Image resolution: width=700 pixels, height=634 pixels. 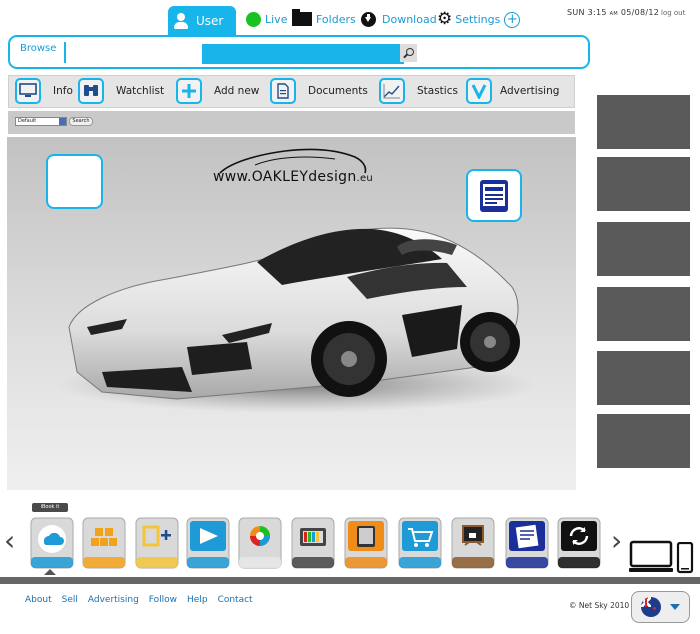 I want to click on tab-user: User, so click(x=202, y=21).